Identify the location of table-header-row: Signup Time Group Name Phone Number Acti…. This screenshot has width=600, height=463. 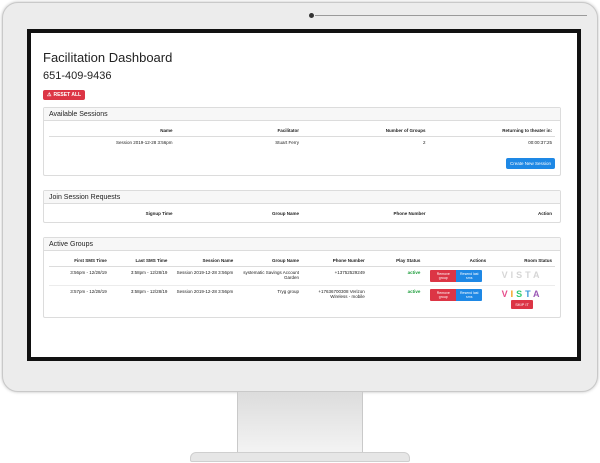
(302, 213).